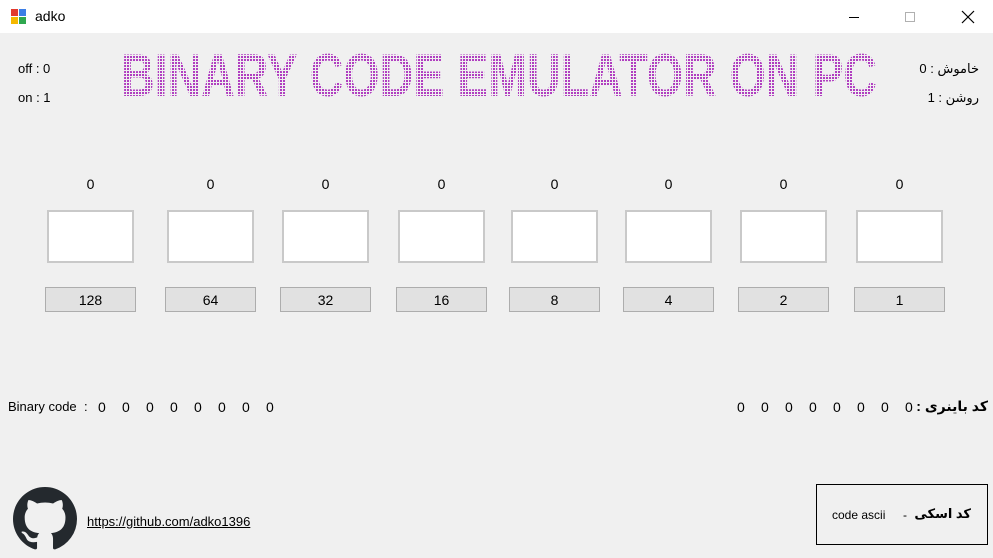  Describe the element at coordinates (90, 299) in the screenshot. I see `bit-weight-button: 128` at that location.